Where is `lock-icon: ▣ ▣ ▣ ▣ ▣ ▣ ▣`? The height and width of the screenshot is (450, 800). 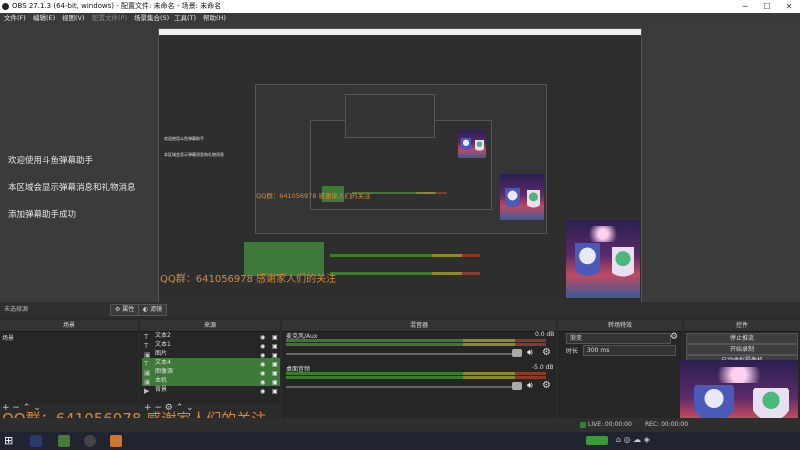
lock-icon: ▣ ▣ ▣ ▣ ▣ ▣ ▣ is located at coordinates (275, 364).